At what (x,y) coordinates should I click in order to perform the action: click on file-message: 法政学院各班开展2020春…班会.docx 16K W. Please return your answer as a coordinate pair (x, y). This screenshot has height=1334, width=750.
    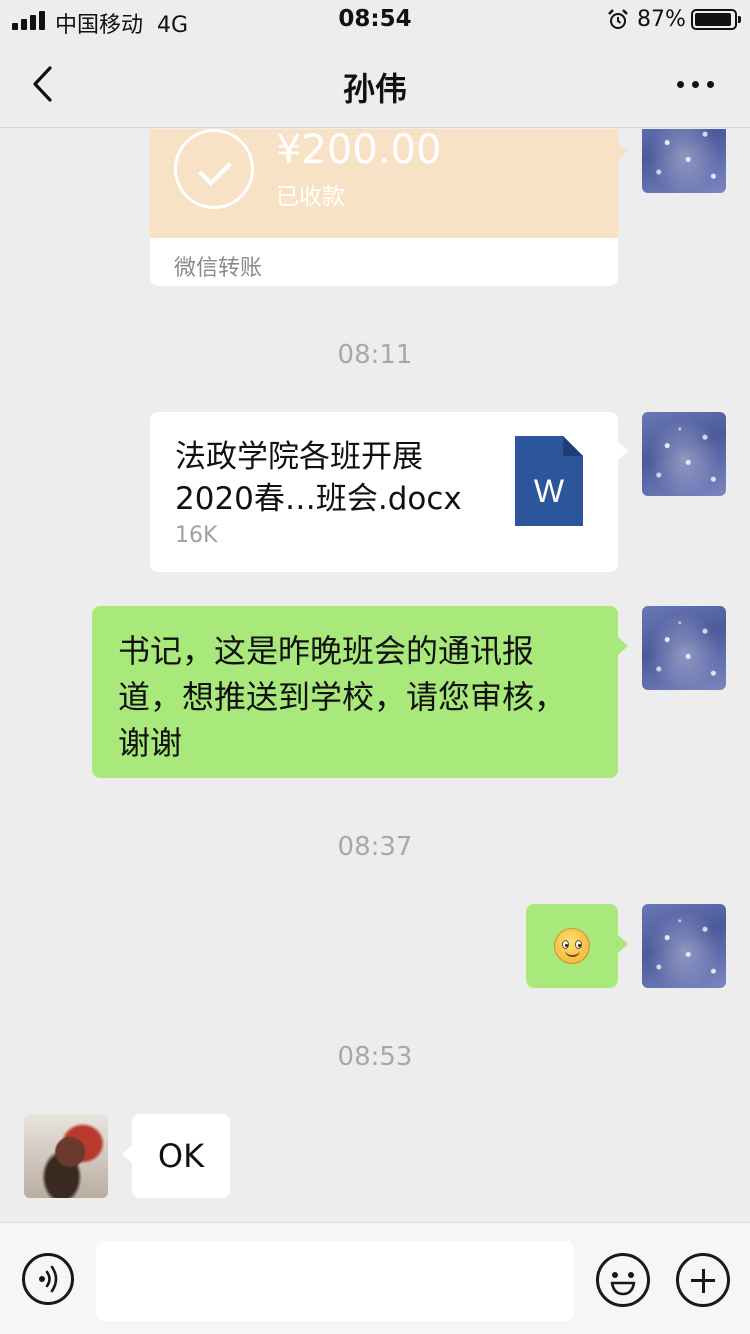
    Looking at the image, I should click on (384, 492).